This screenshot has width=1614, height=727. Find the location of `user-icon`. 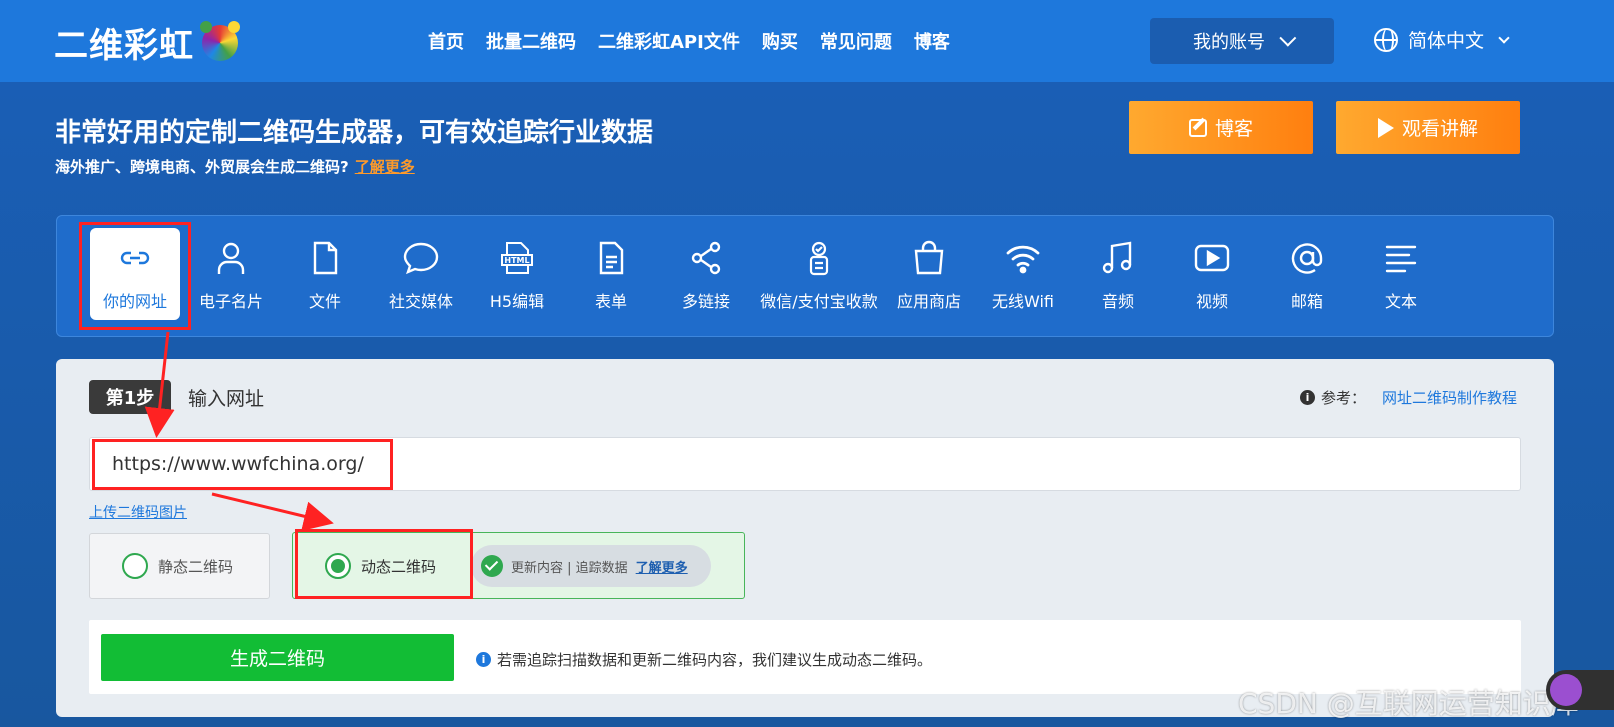

user-icon is located at coordinates (231, 258).